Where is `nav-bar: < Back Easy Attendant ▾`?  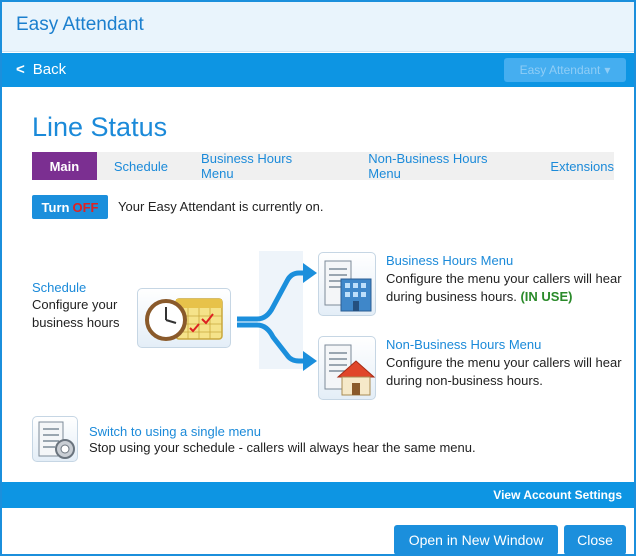 nav-bar: < Back Easy Attendant ▾ is located at coordinates (318, 70).